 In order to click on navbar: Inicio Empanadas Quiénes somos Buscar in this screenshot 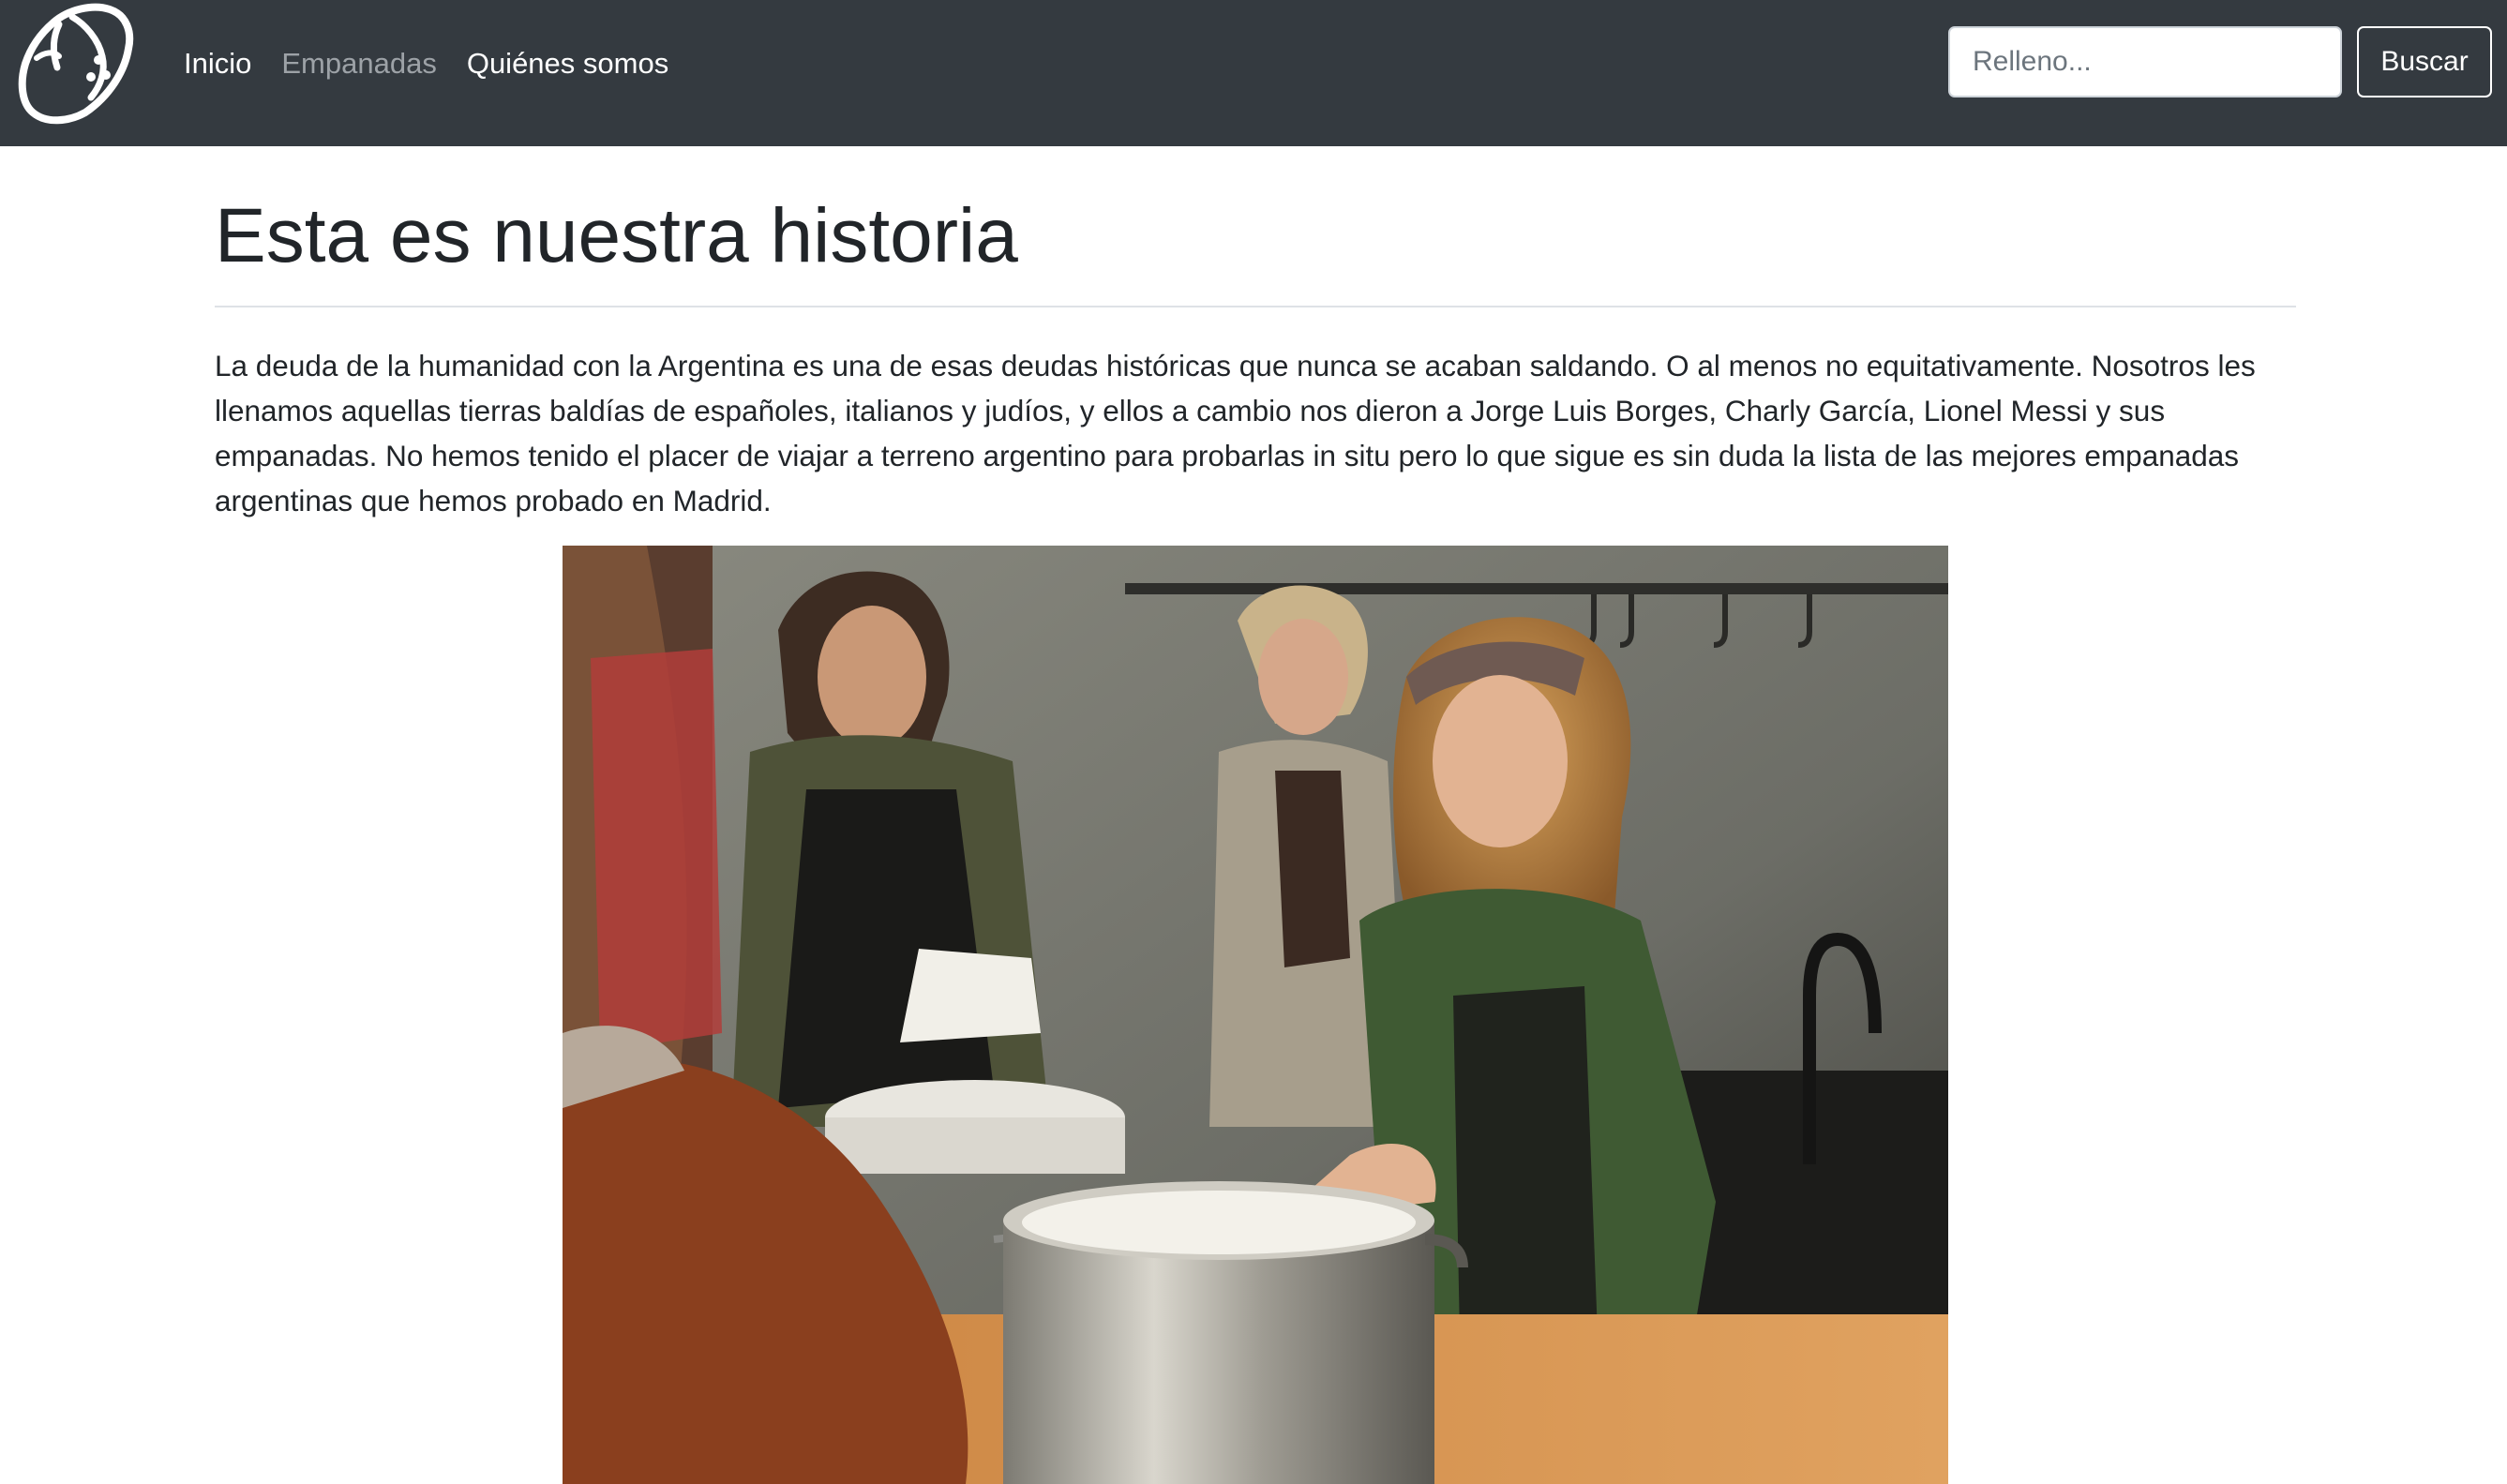, I will do `click(1253, 73)`.